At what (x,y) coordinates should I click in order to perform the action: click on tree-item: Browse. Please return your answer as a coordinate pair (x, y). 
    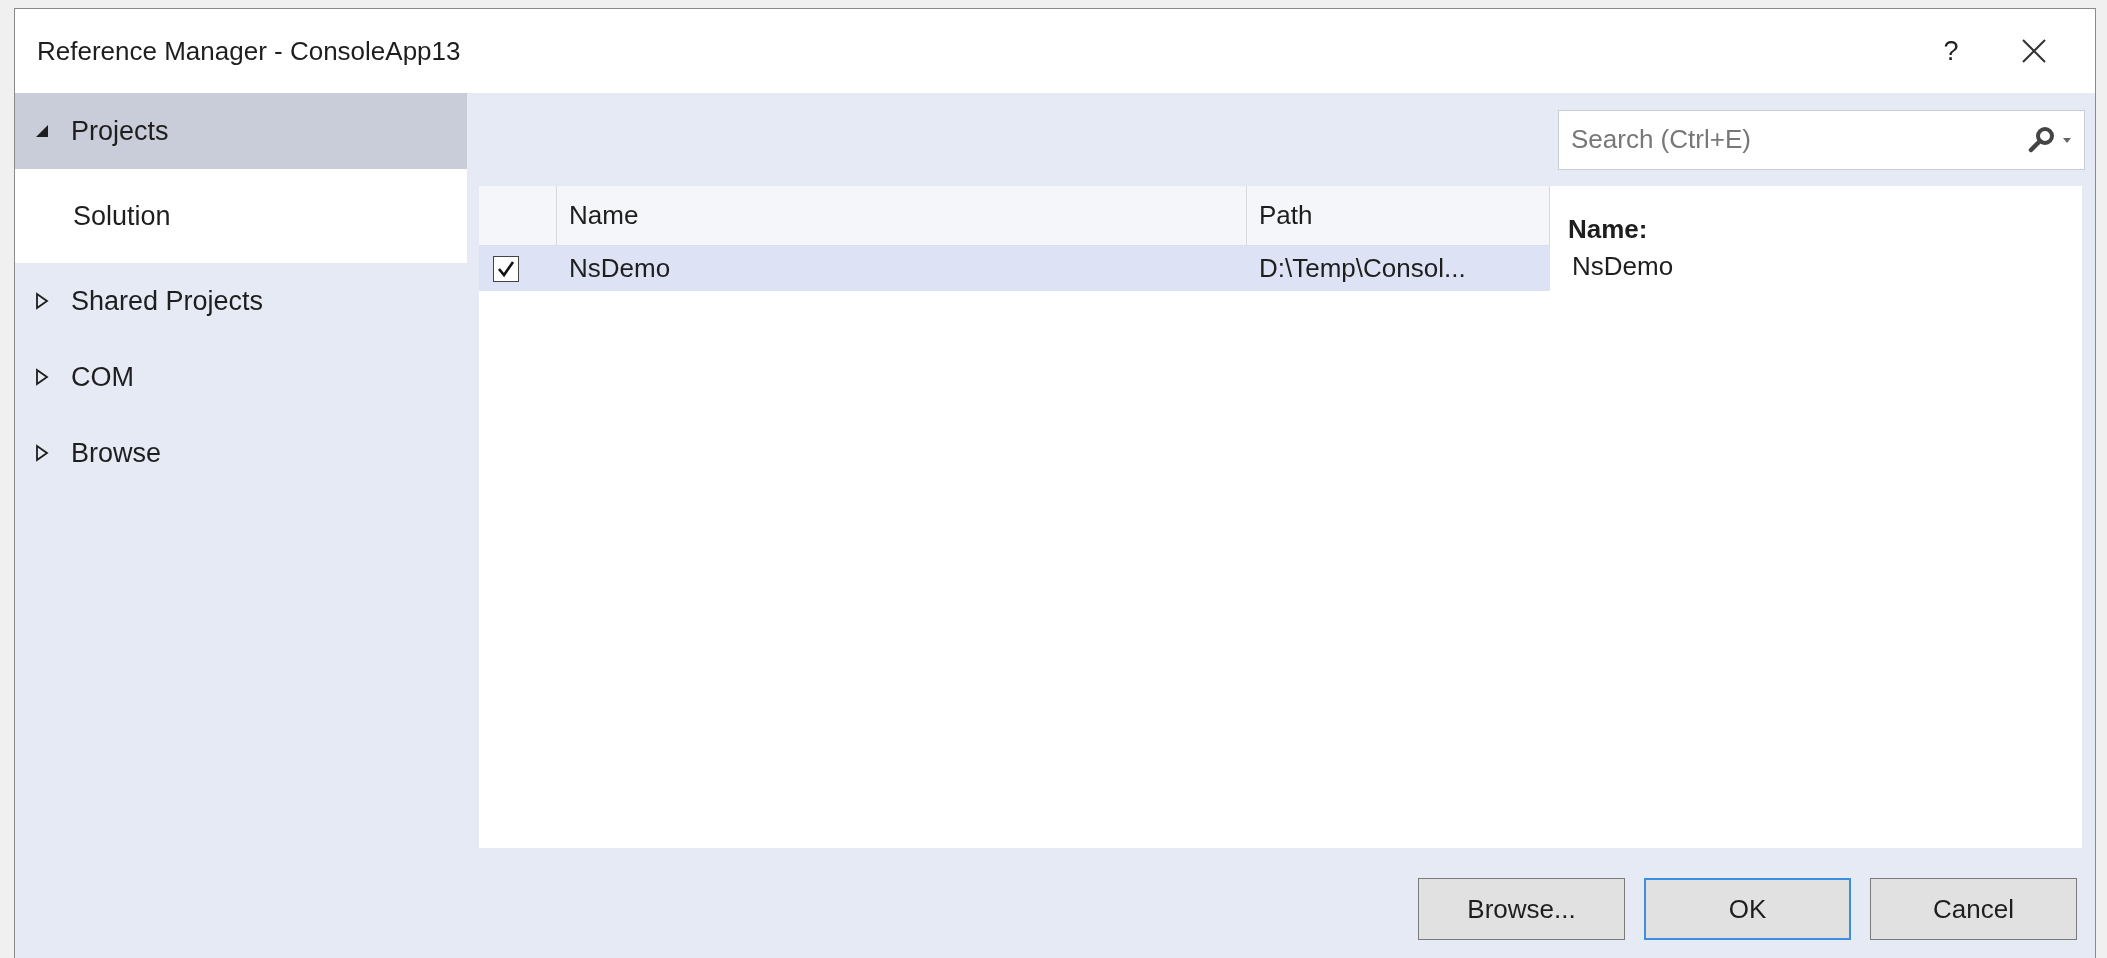
    Looking at the image, I should click on (241, 453).